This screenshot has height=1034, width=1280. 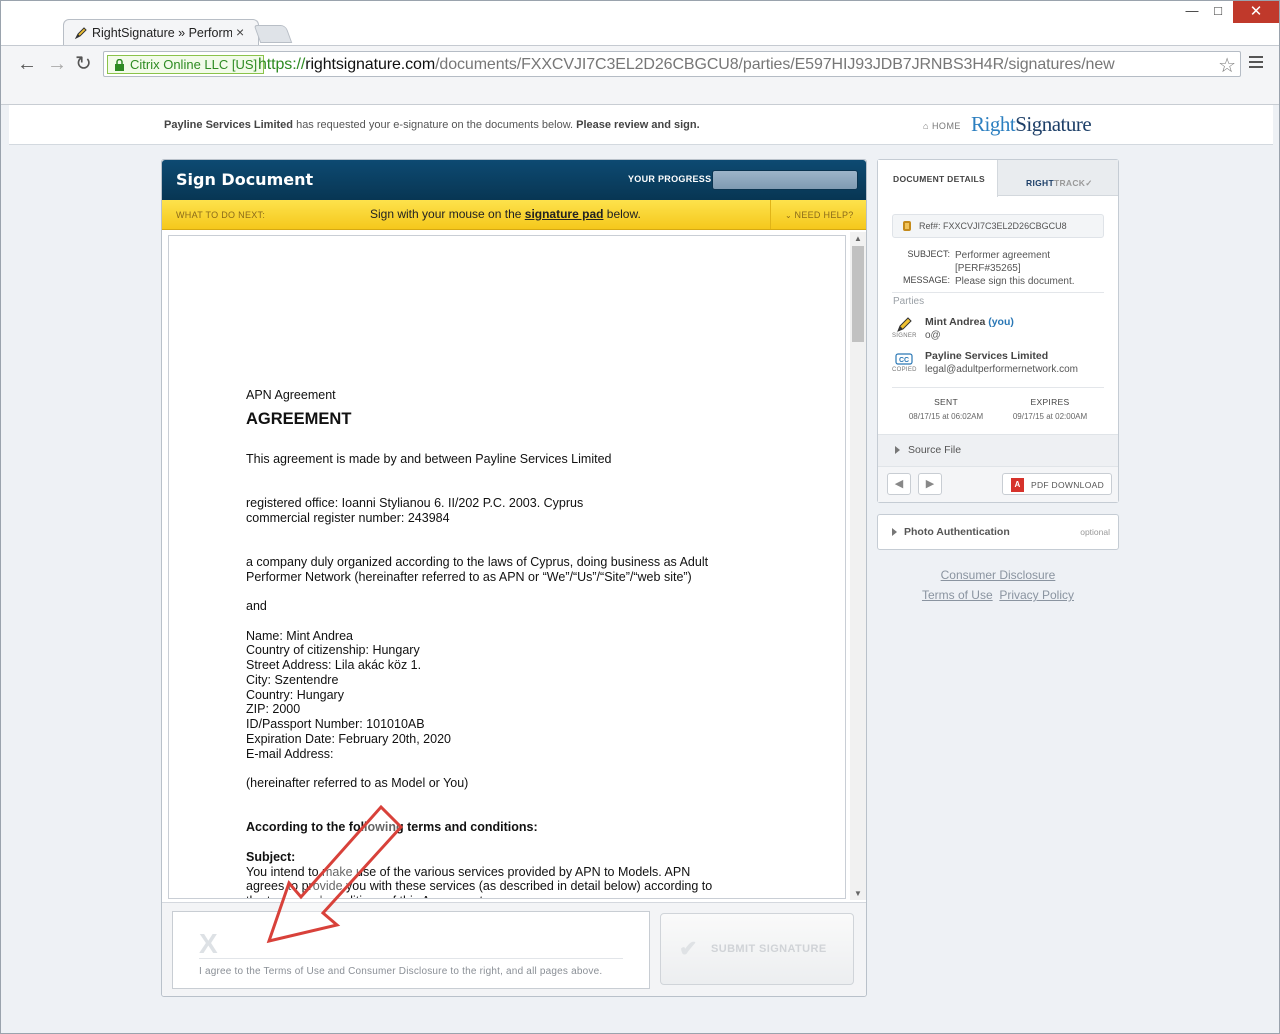 What do you see at coordinates (858, 893) in the screenshot?
I see `scroll-down-icon: ▼` at bounding box center [858, 893].